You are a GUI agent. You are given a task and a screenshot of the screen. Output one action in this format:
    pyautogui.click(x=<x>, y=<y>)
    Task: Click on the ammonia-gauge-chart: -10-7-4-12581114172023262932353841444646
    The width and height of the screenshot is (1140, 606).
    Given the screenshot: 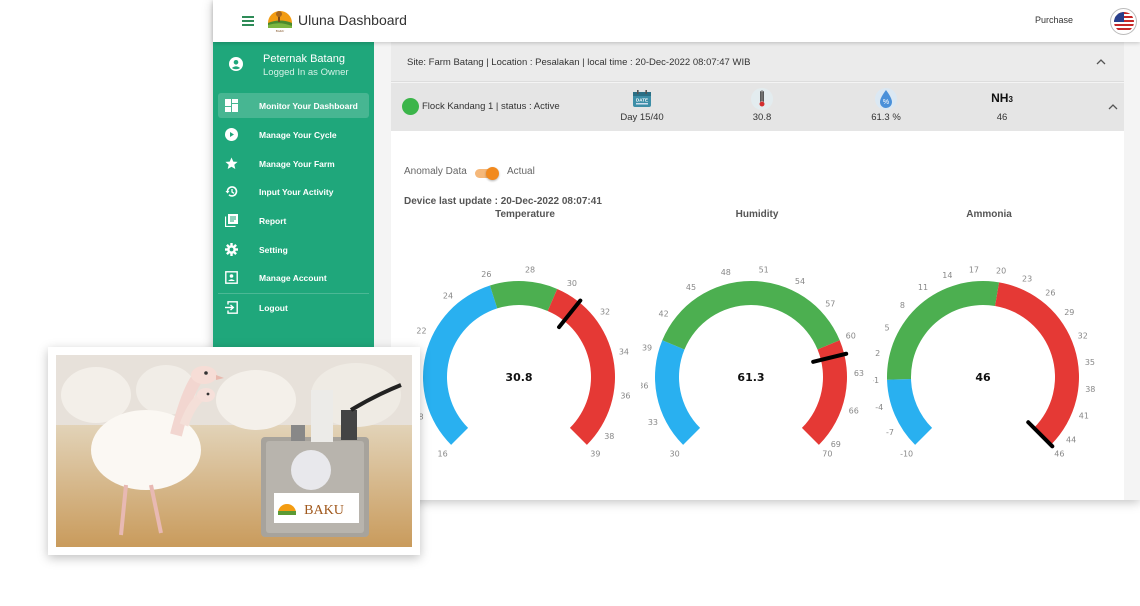 What is the action you would take?
    pyautogui.click(x=984, y=361)
    